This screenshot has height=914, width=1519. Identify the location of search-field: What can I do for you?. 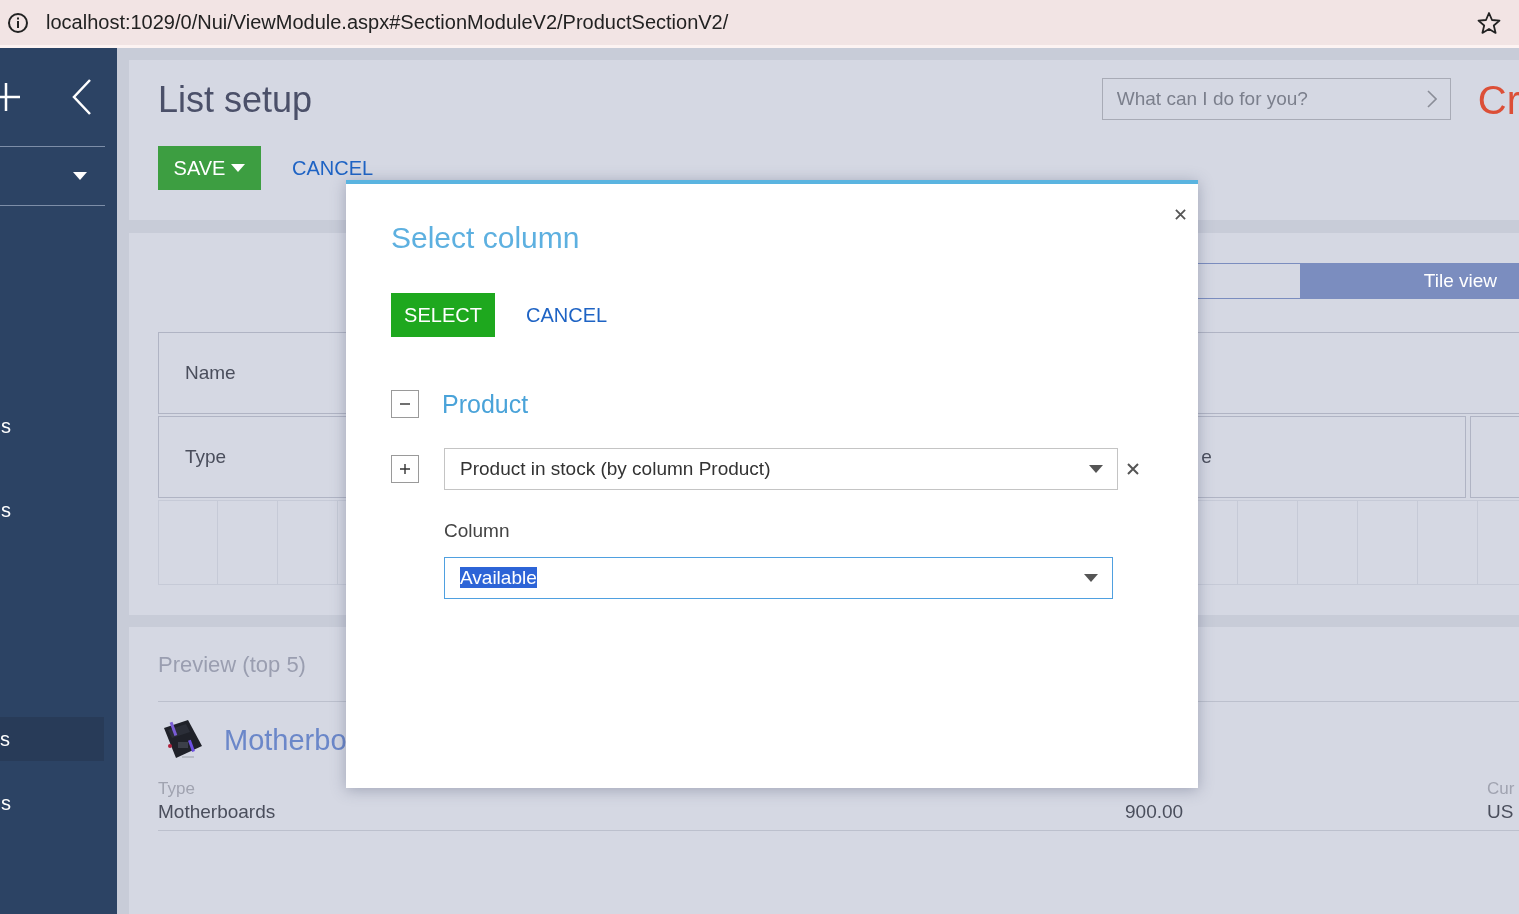
(1276, 99).